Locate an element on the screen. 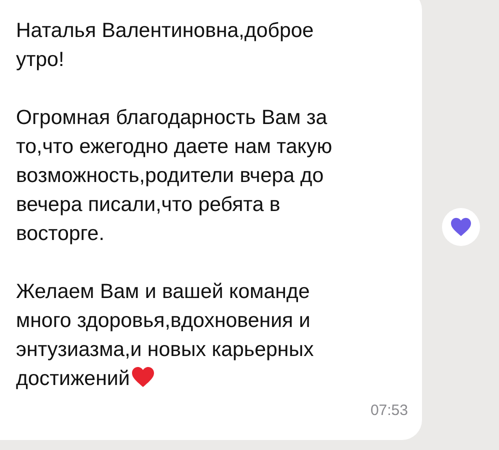  message-line: восторге. is located at coordinates (60, 233).